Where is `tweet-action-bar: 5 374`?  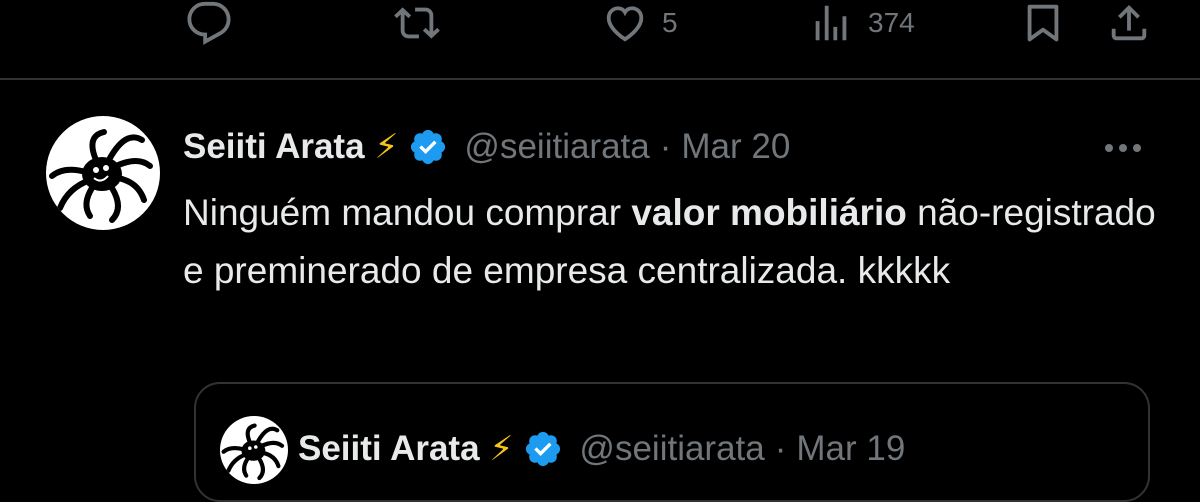 tweet-action-bar: 5 374 is located at coordinates (600, 23).